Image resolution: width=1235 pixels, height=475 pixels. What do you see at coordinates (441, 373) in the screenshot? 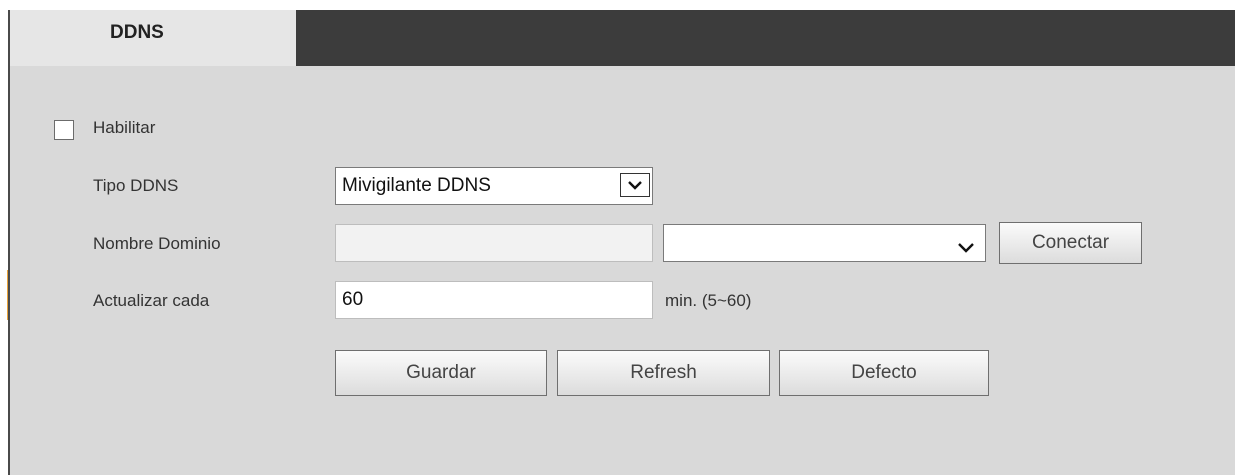
I see `save-button: Guardar` at bounding box center [441, 373].